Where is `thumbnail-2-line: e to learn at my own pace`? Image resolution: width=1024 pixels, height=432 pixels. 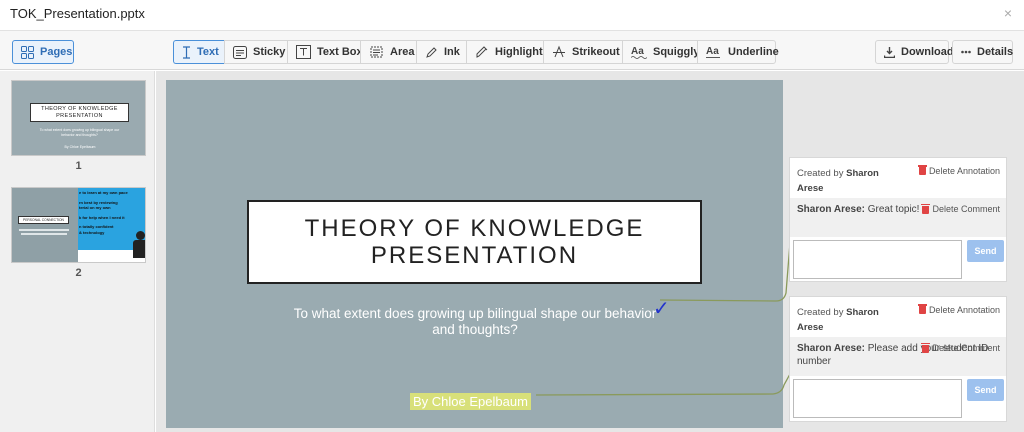
thumbnail-2-line: e to learn at my own pace is located at coordinates (103, 192).